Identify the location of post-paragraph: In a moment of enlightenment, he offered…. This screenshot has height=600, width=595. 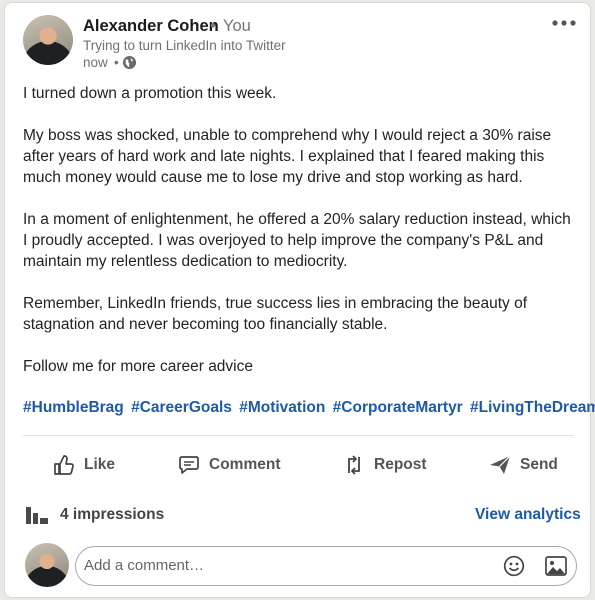
(297, 240).